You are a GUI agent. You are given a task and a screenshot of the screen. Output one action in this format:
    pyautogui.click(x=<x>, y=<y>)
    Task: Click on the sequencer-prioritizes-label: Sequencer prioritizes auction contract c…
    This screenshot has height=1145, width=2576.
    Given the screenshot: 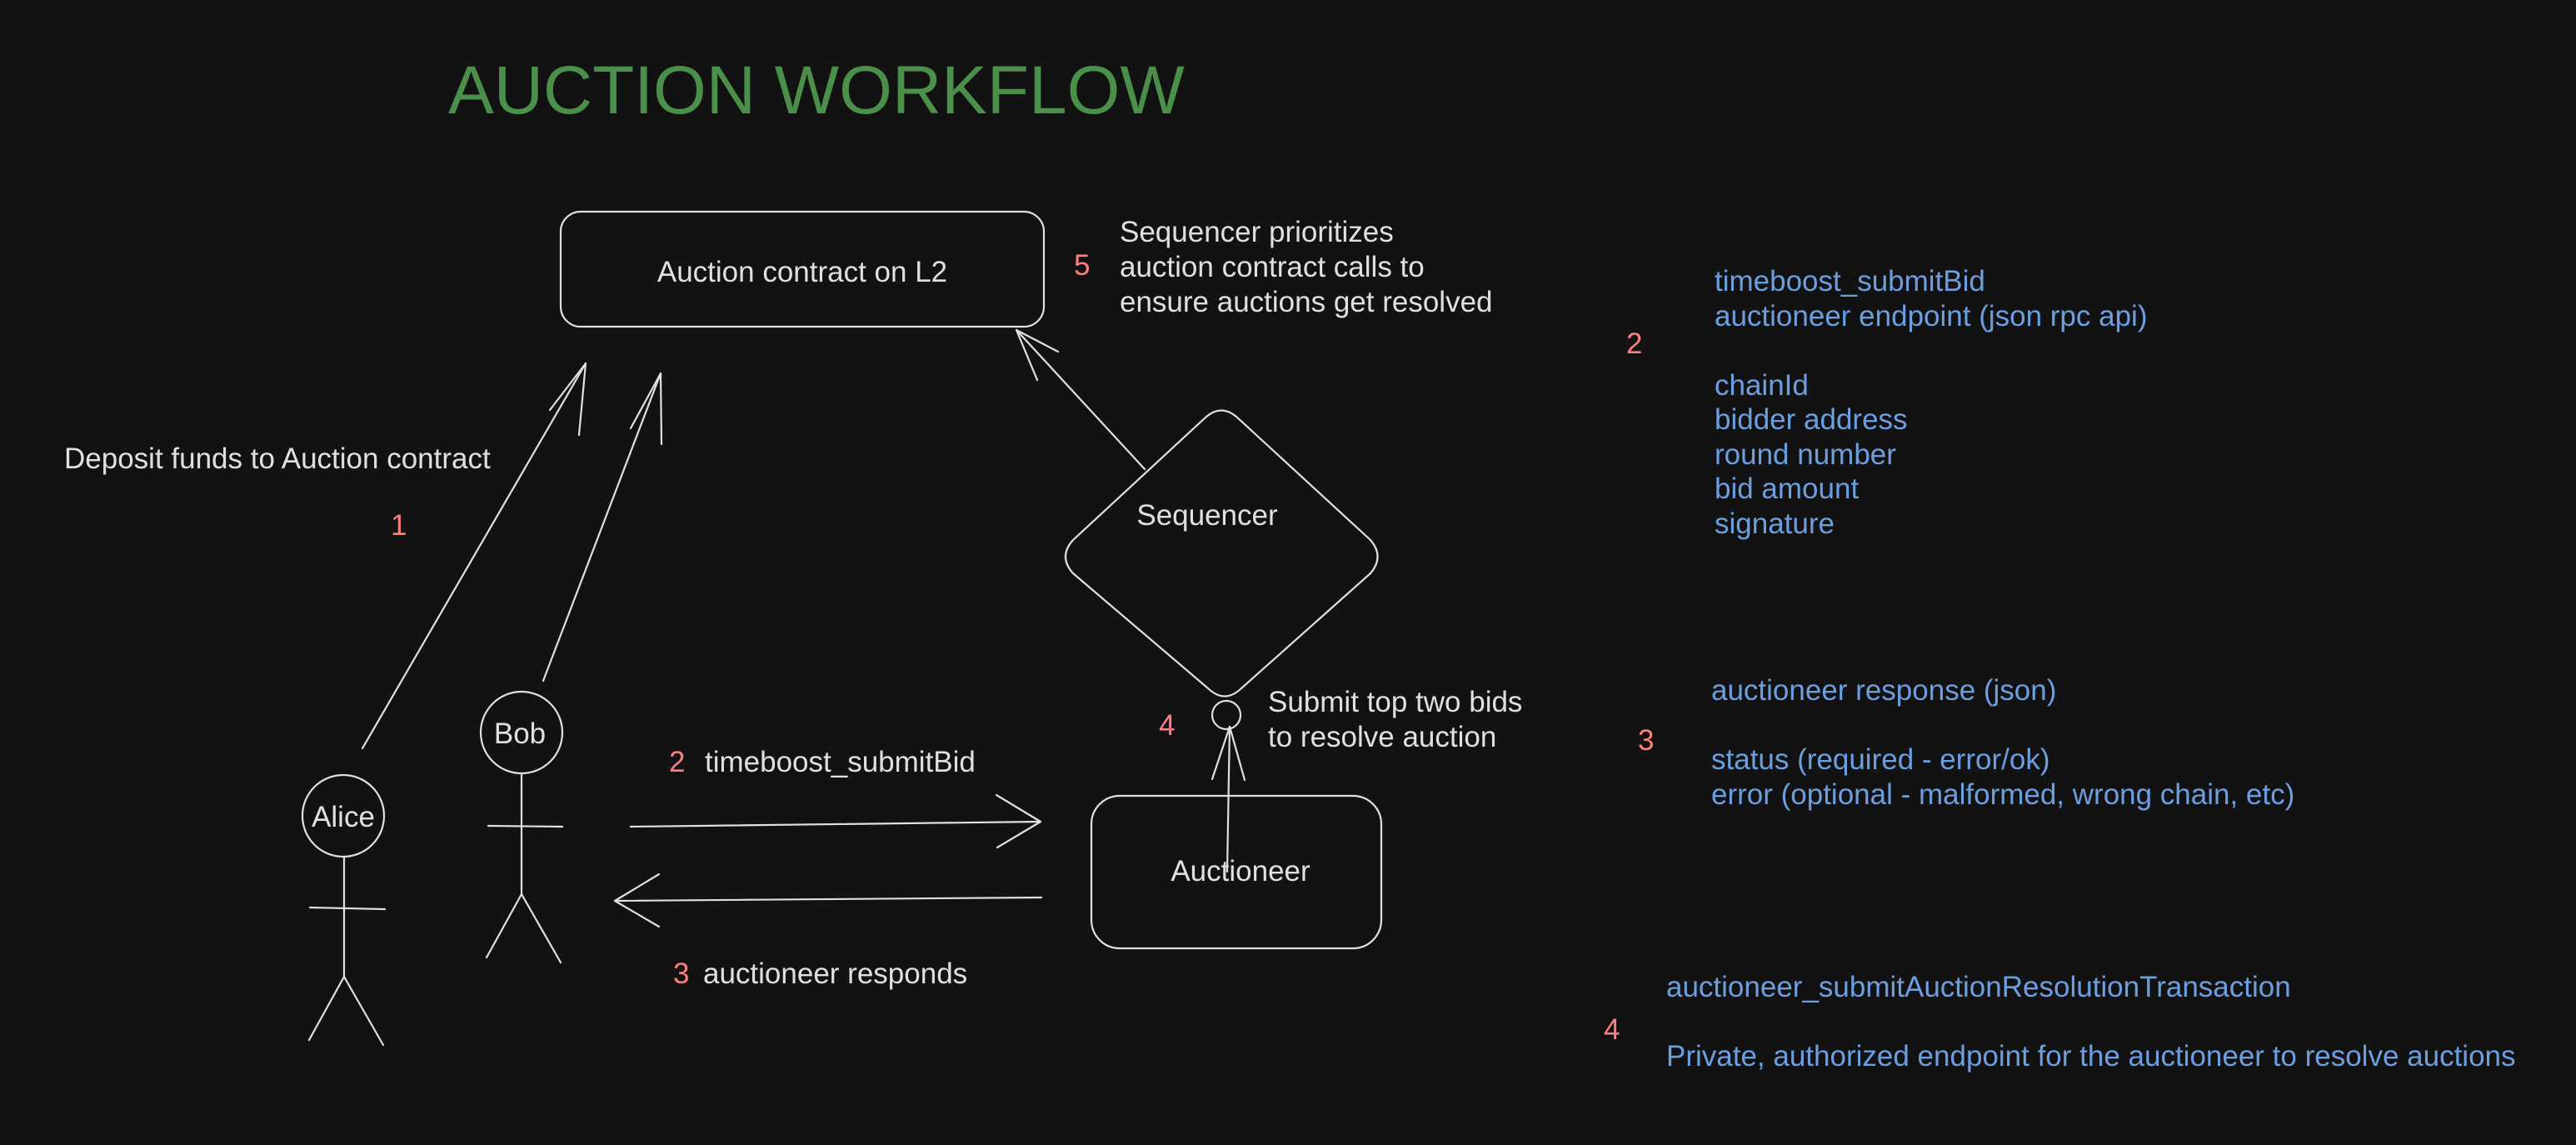 What is the action you would take?
    pyautogui.click(x=1306, y=267)
    